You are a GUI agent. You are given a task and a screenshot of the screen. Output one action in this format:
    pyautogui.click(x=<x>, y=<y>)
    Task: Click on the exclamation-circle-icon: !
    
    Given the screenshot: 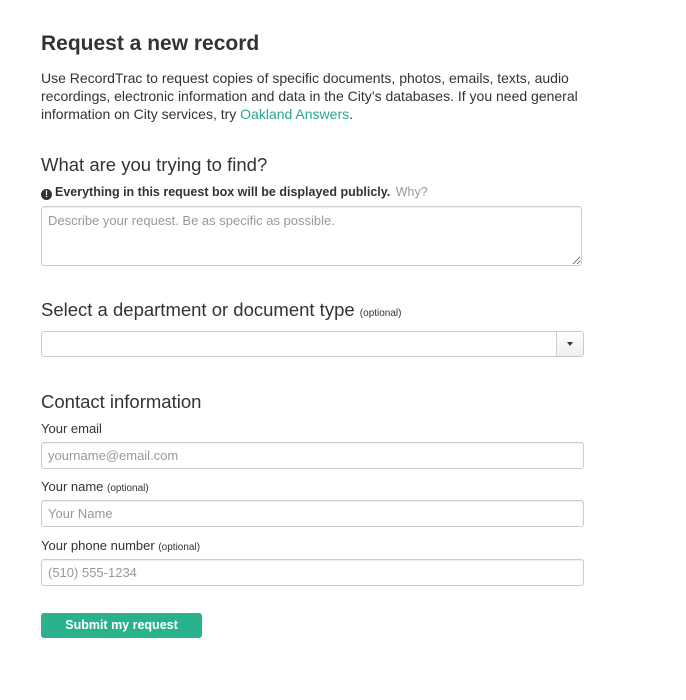 What is the action you would take?
    pyautogui.click(x=46, y=194)
    